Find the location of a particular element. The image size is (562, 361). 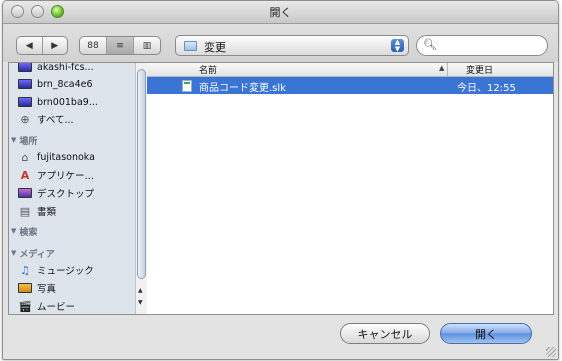

location-label: 変更 is located at coordinates (215, 47).